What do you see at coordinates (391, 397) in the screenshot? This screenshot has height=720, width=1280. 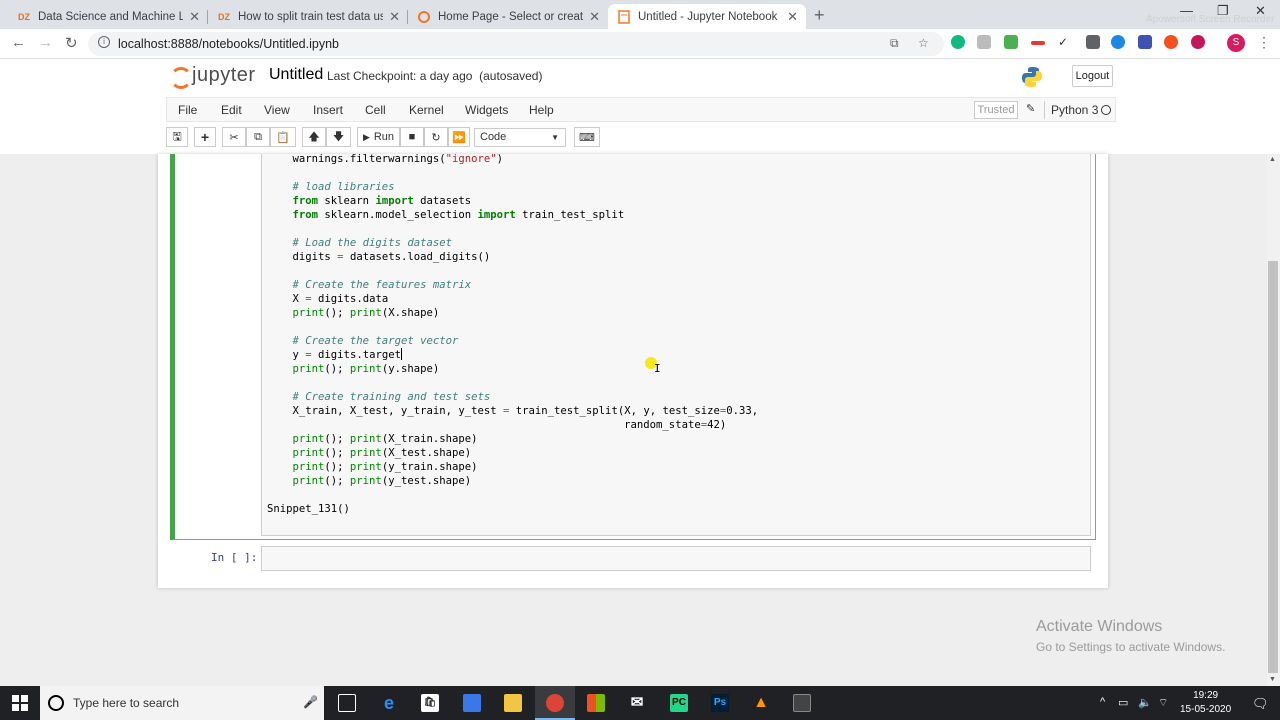 I see `code-line: # Create training and test sets` at bounding box center [391, 397].